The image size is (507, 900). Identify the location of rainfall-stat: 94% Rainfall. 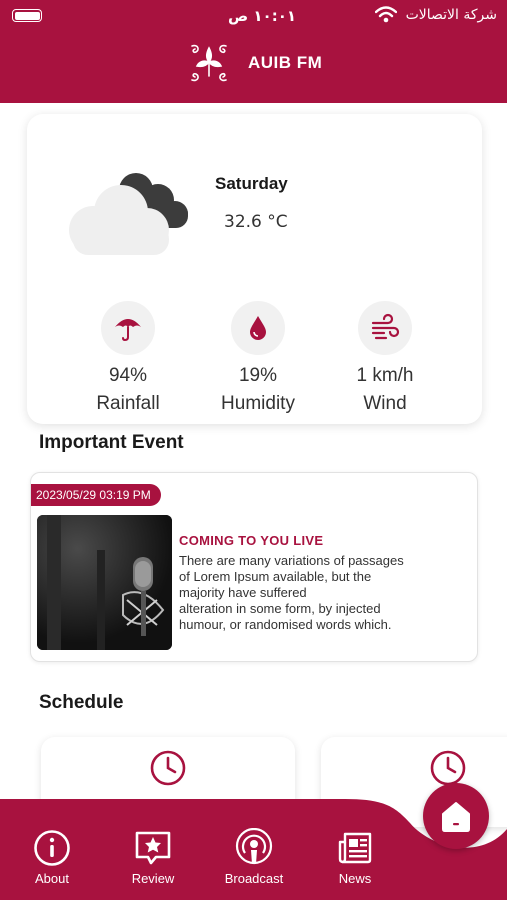
(128, 358).